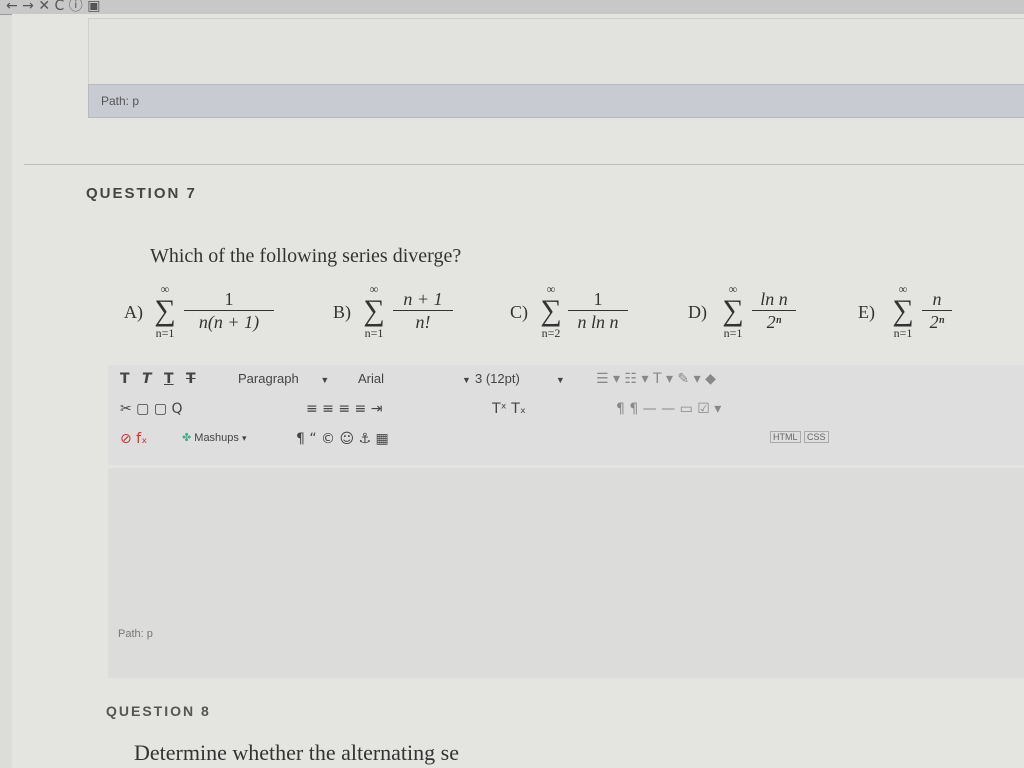 The height and width of the screenshot is (768, 1024). Describe the element at coordinates (229, 322) in the screenshot. I see `denominator: n(n + 1)` at that location.